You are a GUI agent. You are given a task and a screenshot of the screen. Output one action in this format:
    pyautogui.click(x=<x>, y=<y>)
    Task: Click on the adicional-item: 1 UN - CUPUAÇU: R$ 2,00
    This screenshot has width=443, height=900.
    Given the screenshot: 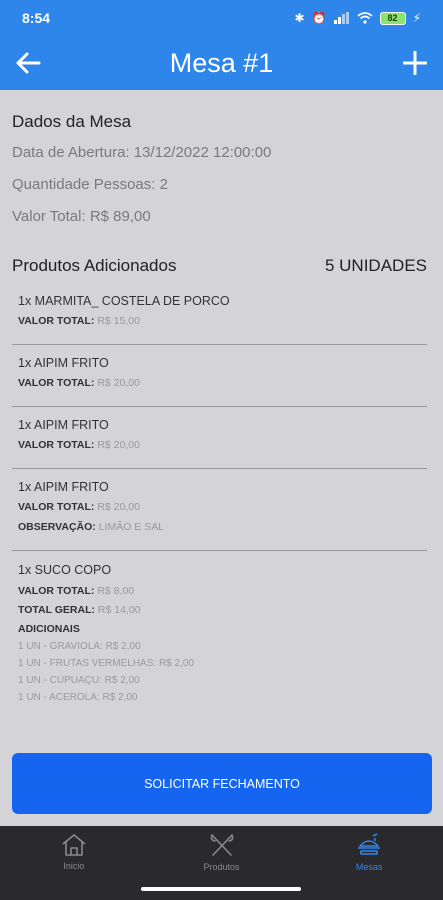 What is the action you would take?
    pyautogui.click(x=79, y=680)
    